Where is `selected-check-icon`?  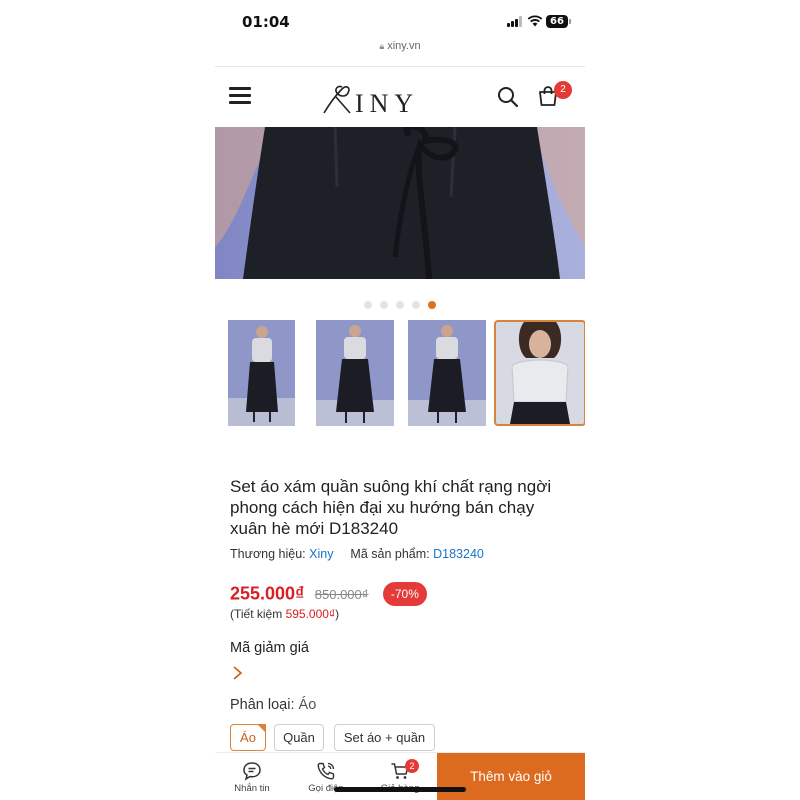 selected-check-icon is located at coordinates (261, 728).